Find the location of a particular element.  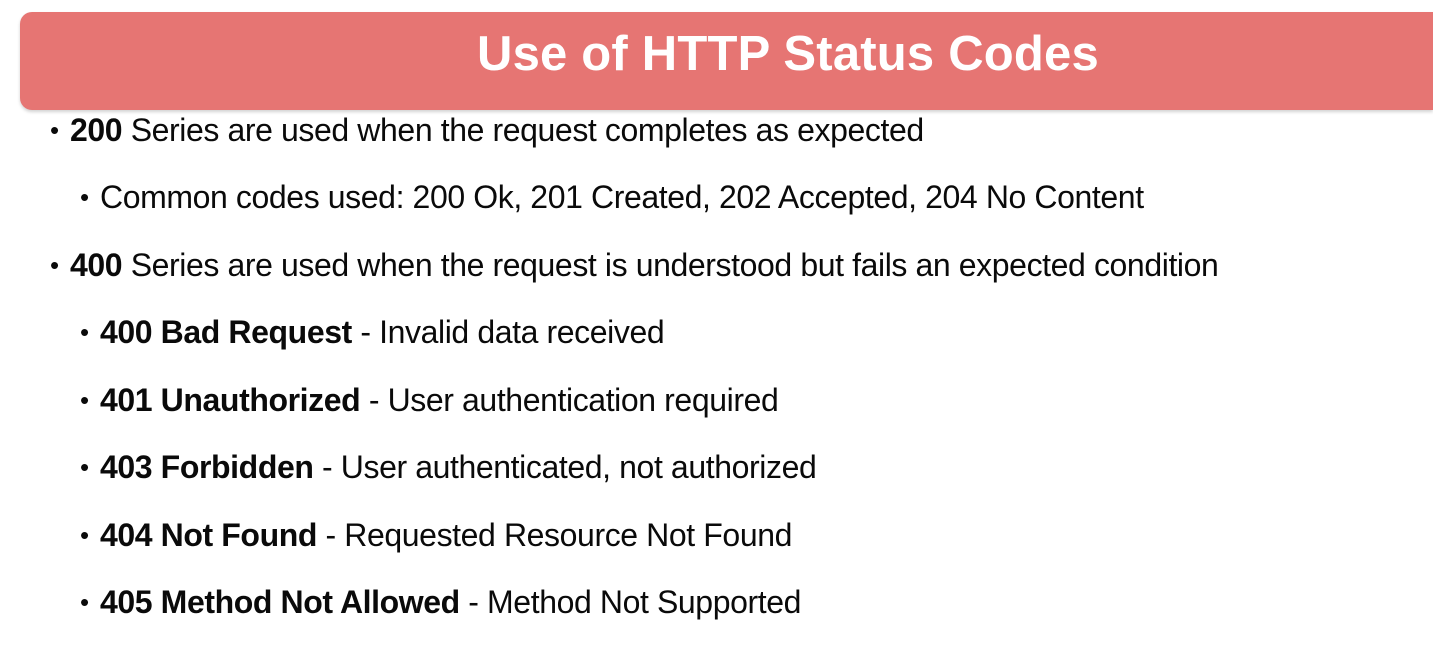

item-text: - Requested Resource Not Found is located at coordinates (555, 535).